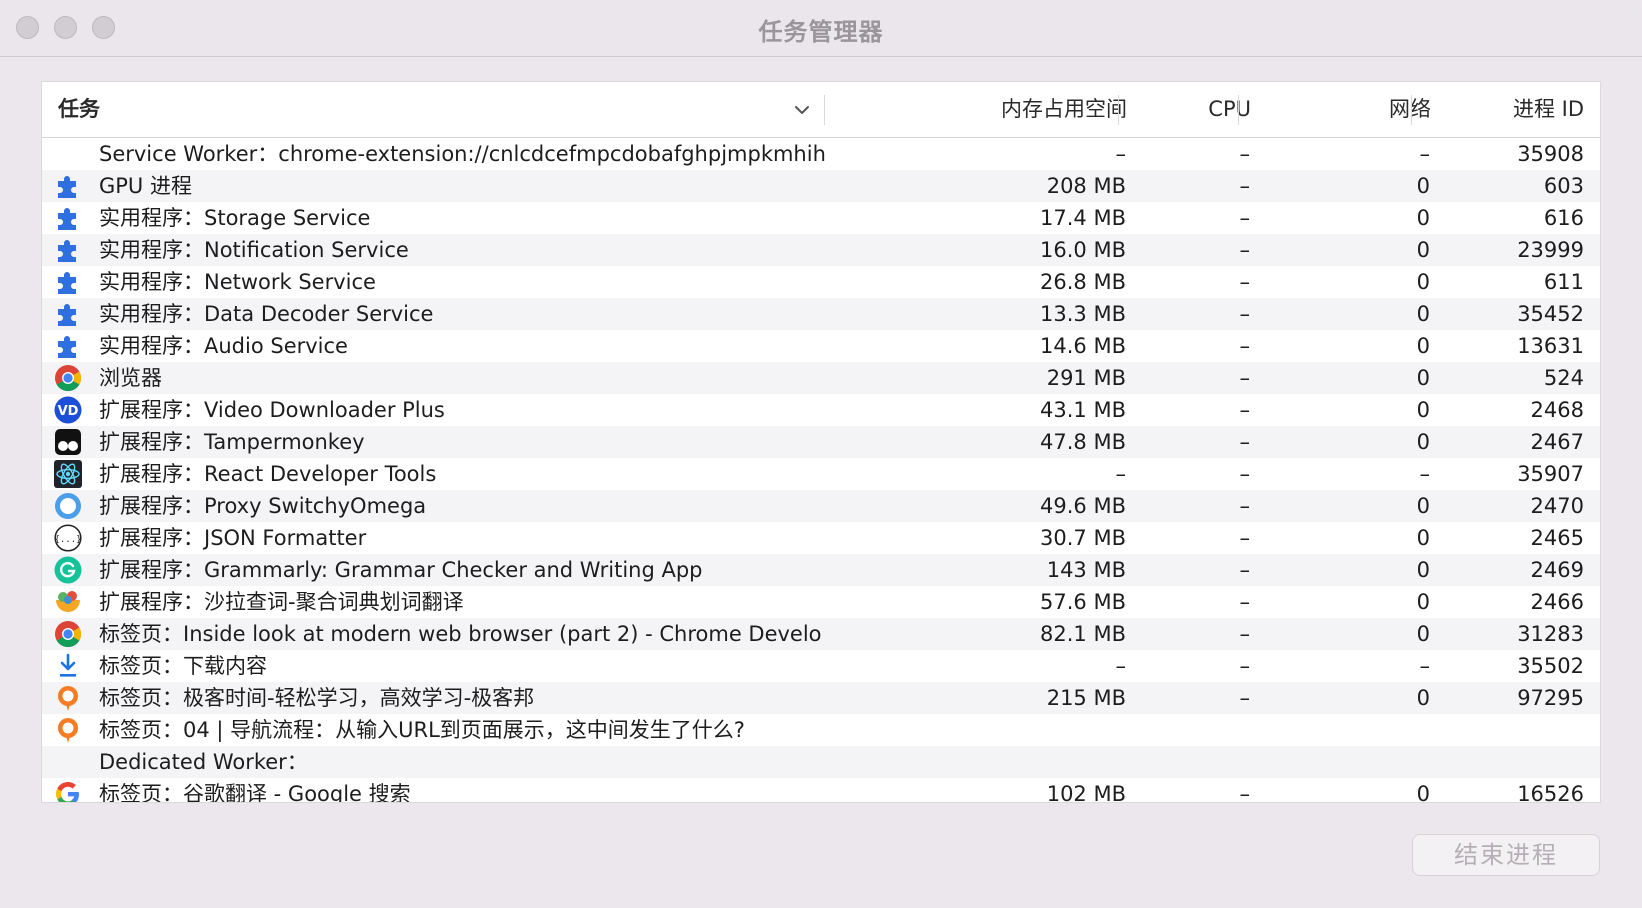  What do you see at coordinates (1064, 109) in the screenshot?
I see `column-header-memory: 内存占用空间` at bounding box center [1064, 109].